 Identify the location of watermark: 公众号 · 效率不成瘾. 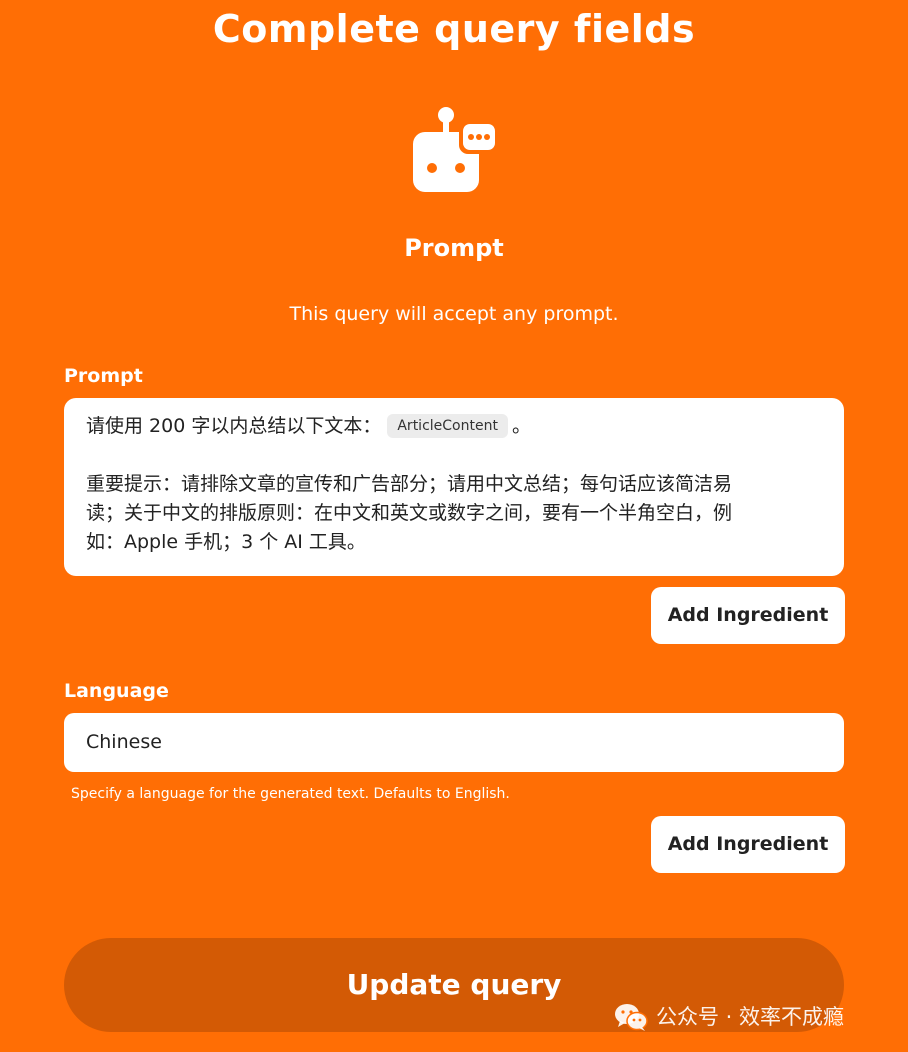
(729, 1017).